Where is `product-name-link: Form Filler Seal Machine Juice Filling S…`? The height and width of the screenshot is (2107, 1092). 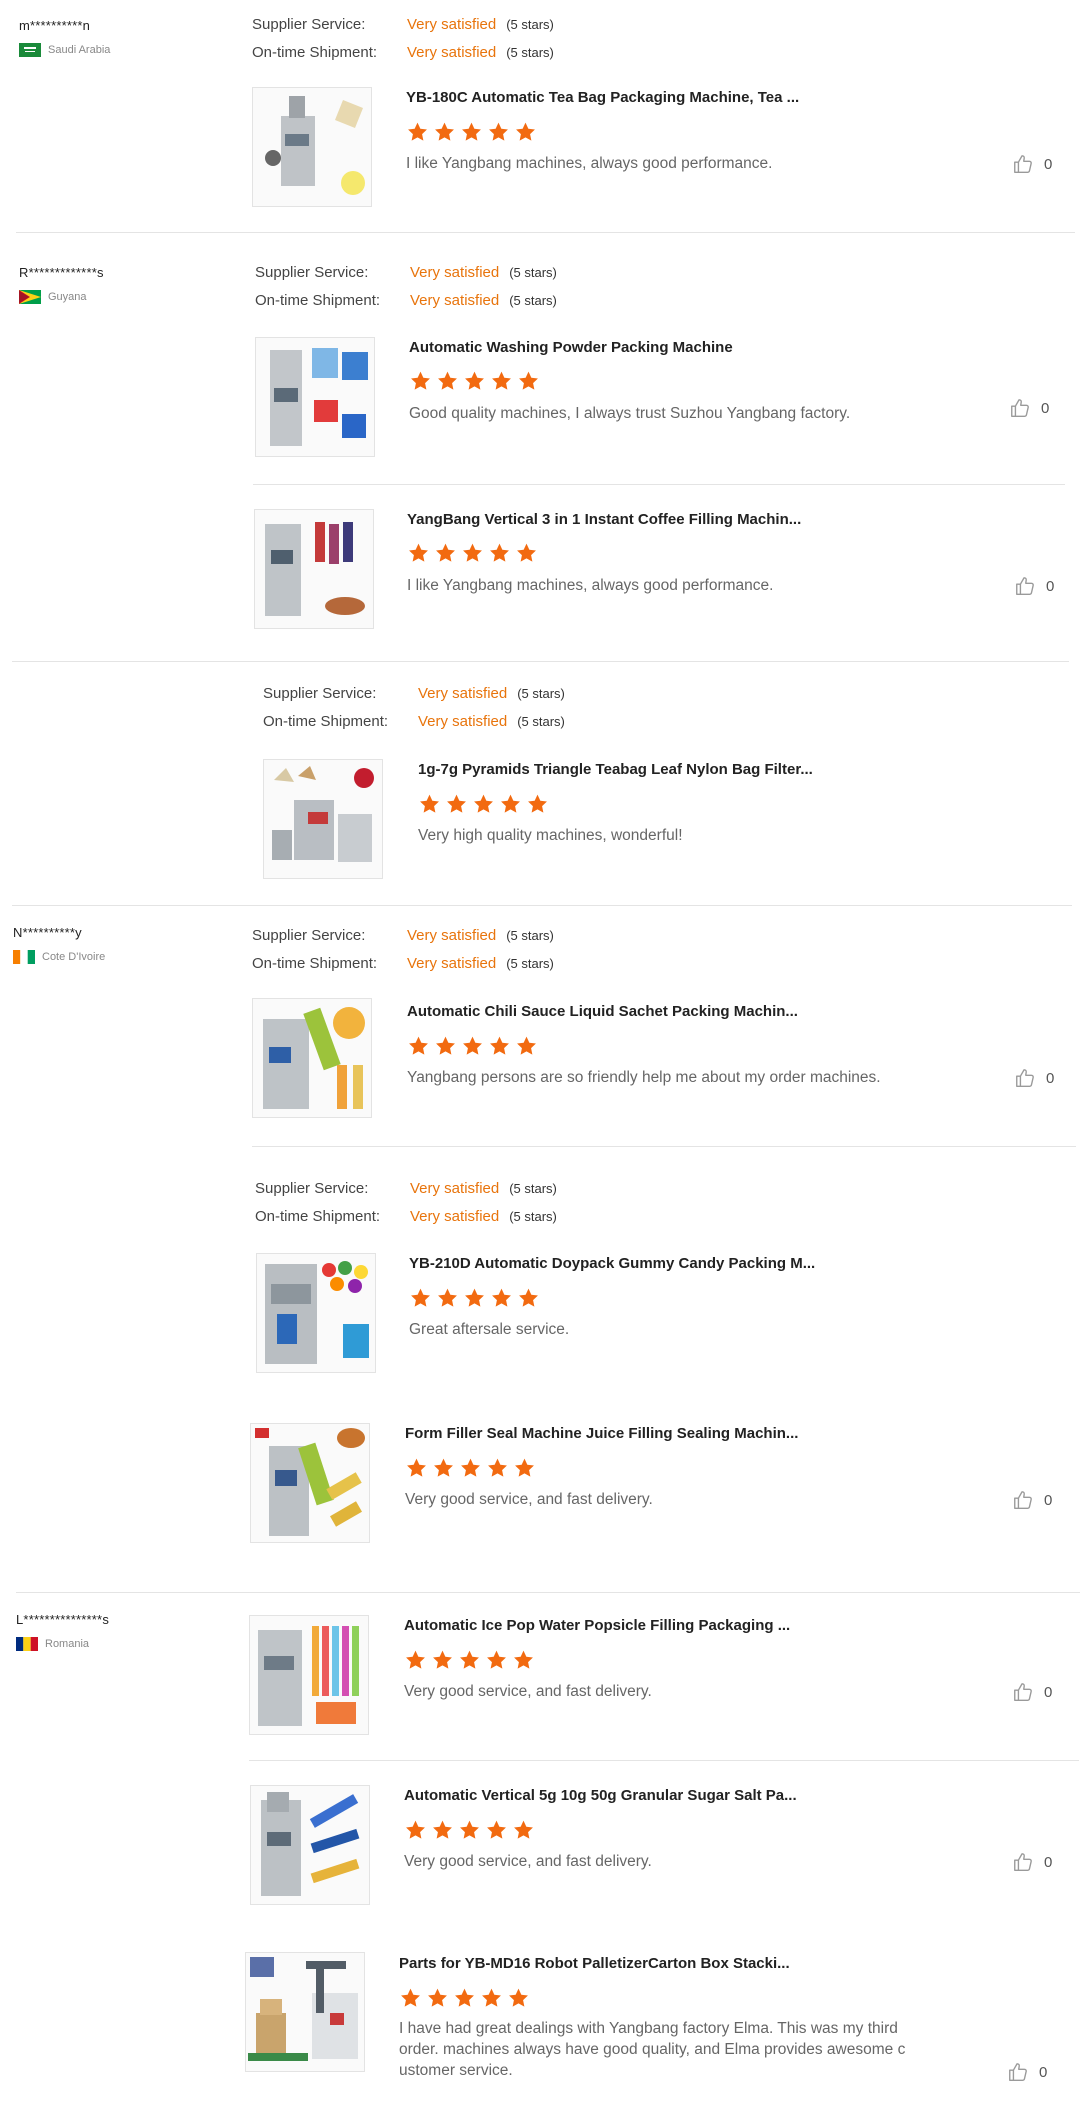 product-name-link: Form Filler Seal Machine Juice Filling S… is located at coordinates (601, 1433).